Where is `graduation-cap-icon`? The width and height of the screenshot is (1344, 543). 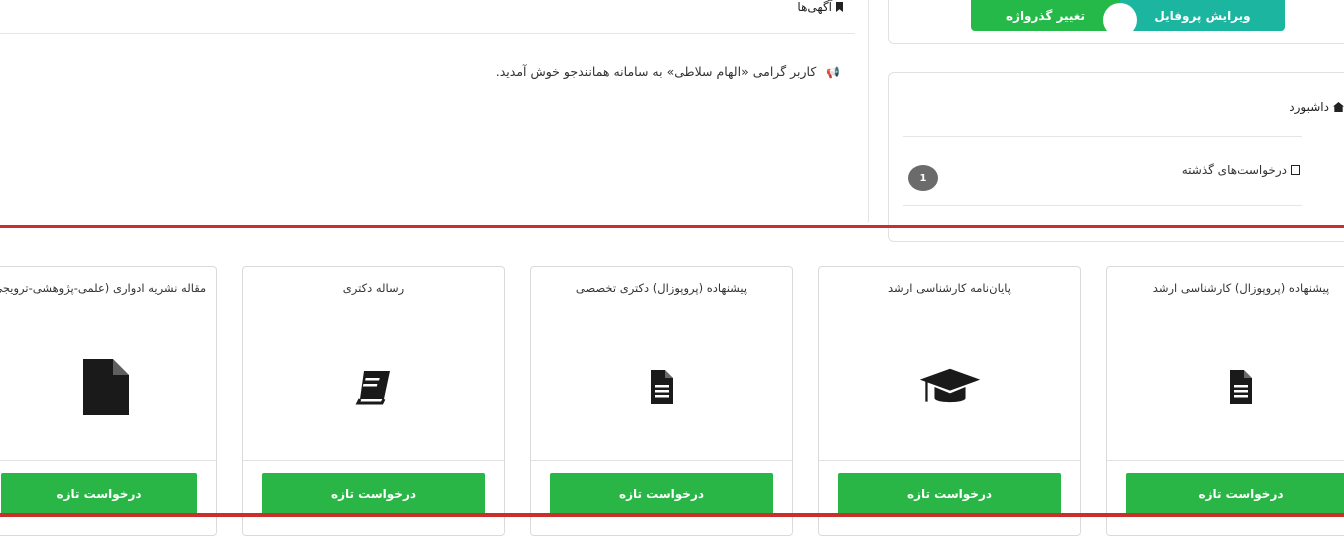 graduation-cap-icon is located at coordinates (950, 387).